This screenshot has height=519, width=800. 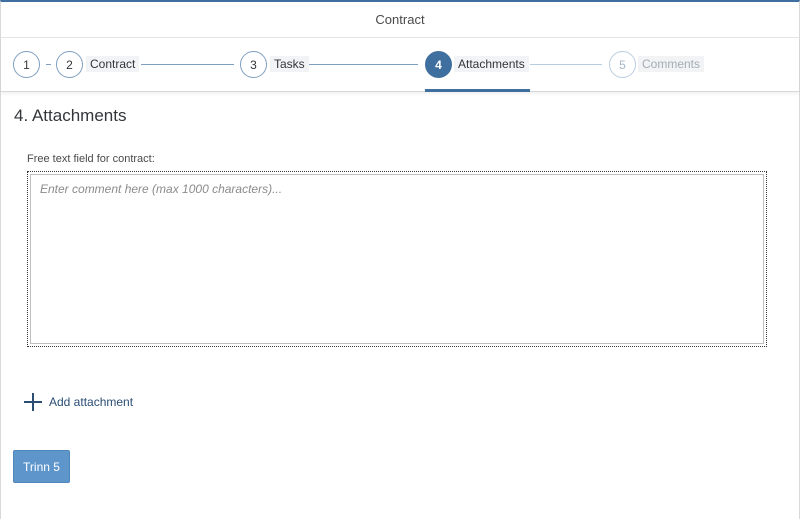 I want to click on title-bar: Contract, so click(x=400, y=20).